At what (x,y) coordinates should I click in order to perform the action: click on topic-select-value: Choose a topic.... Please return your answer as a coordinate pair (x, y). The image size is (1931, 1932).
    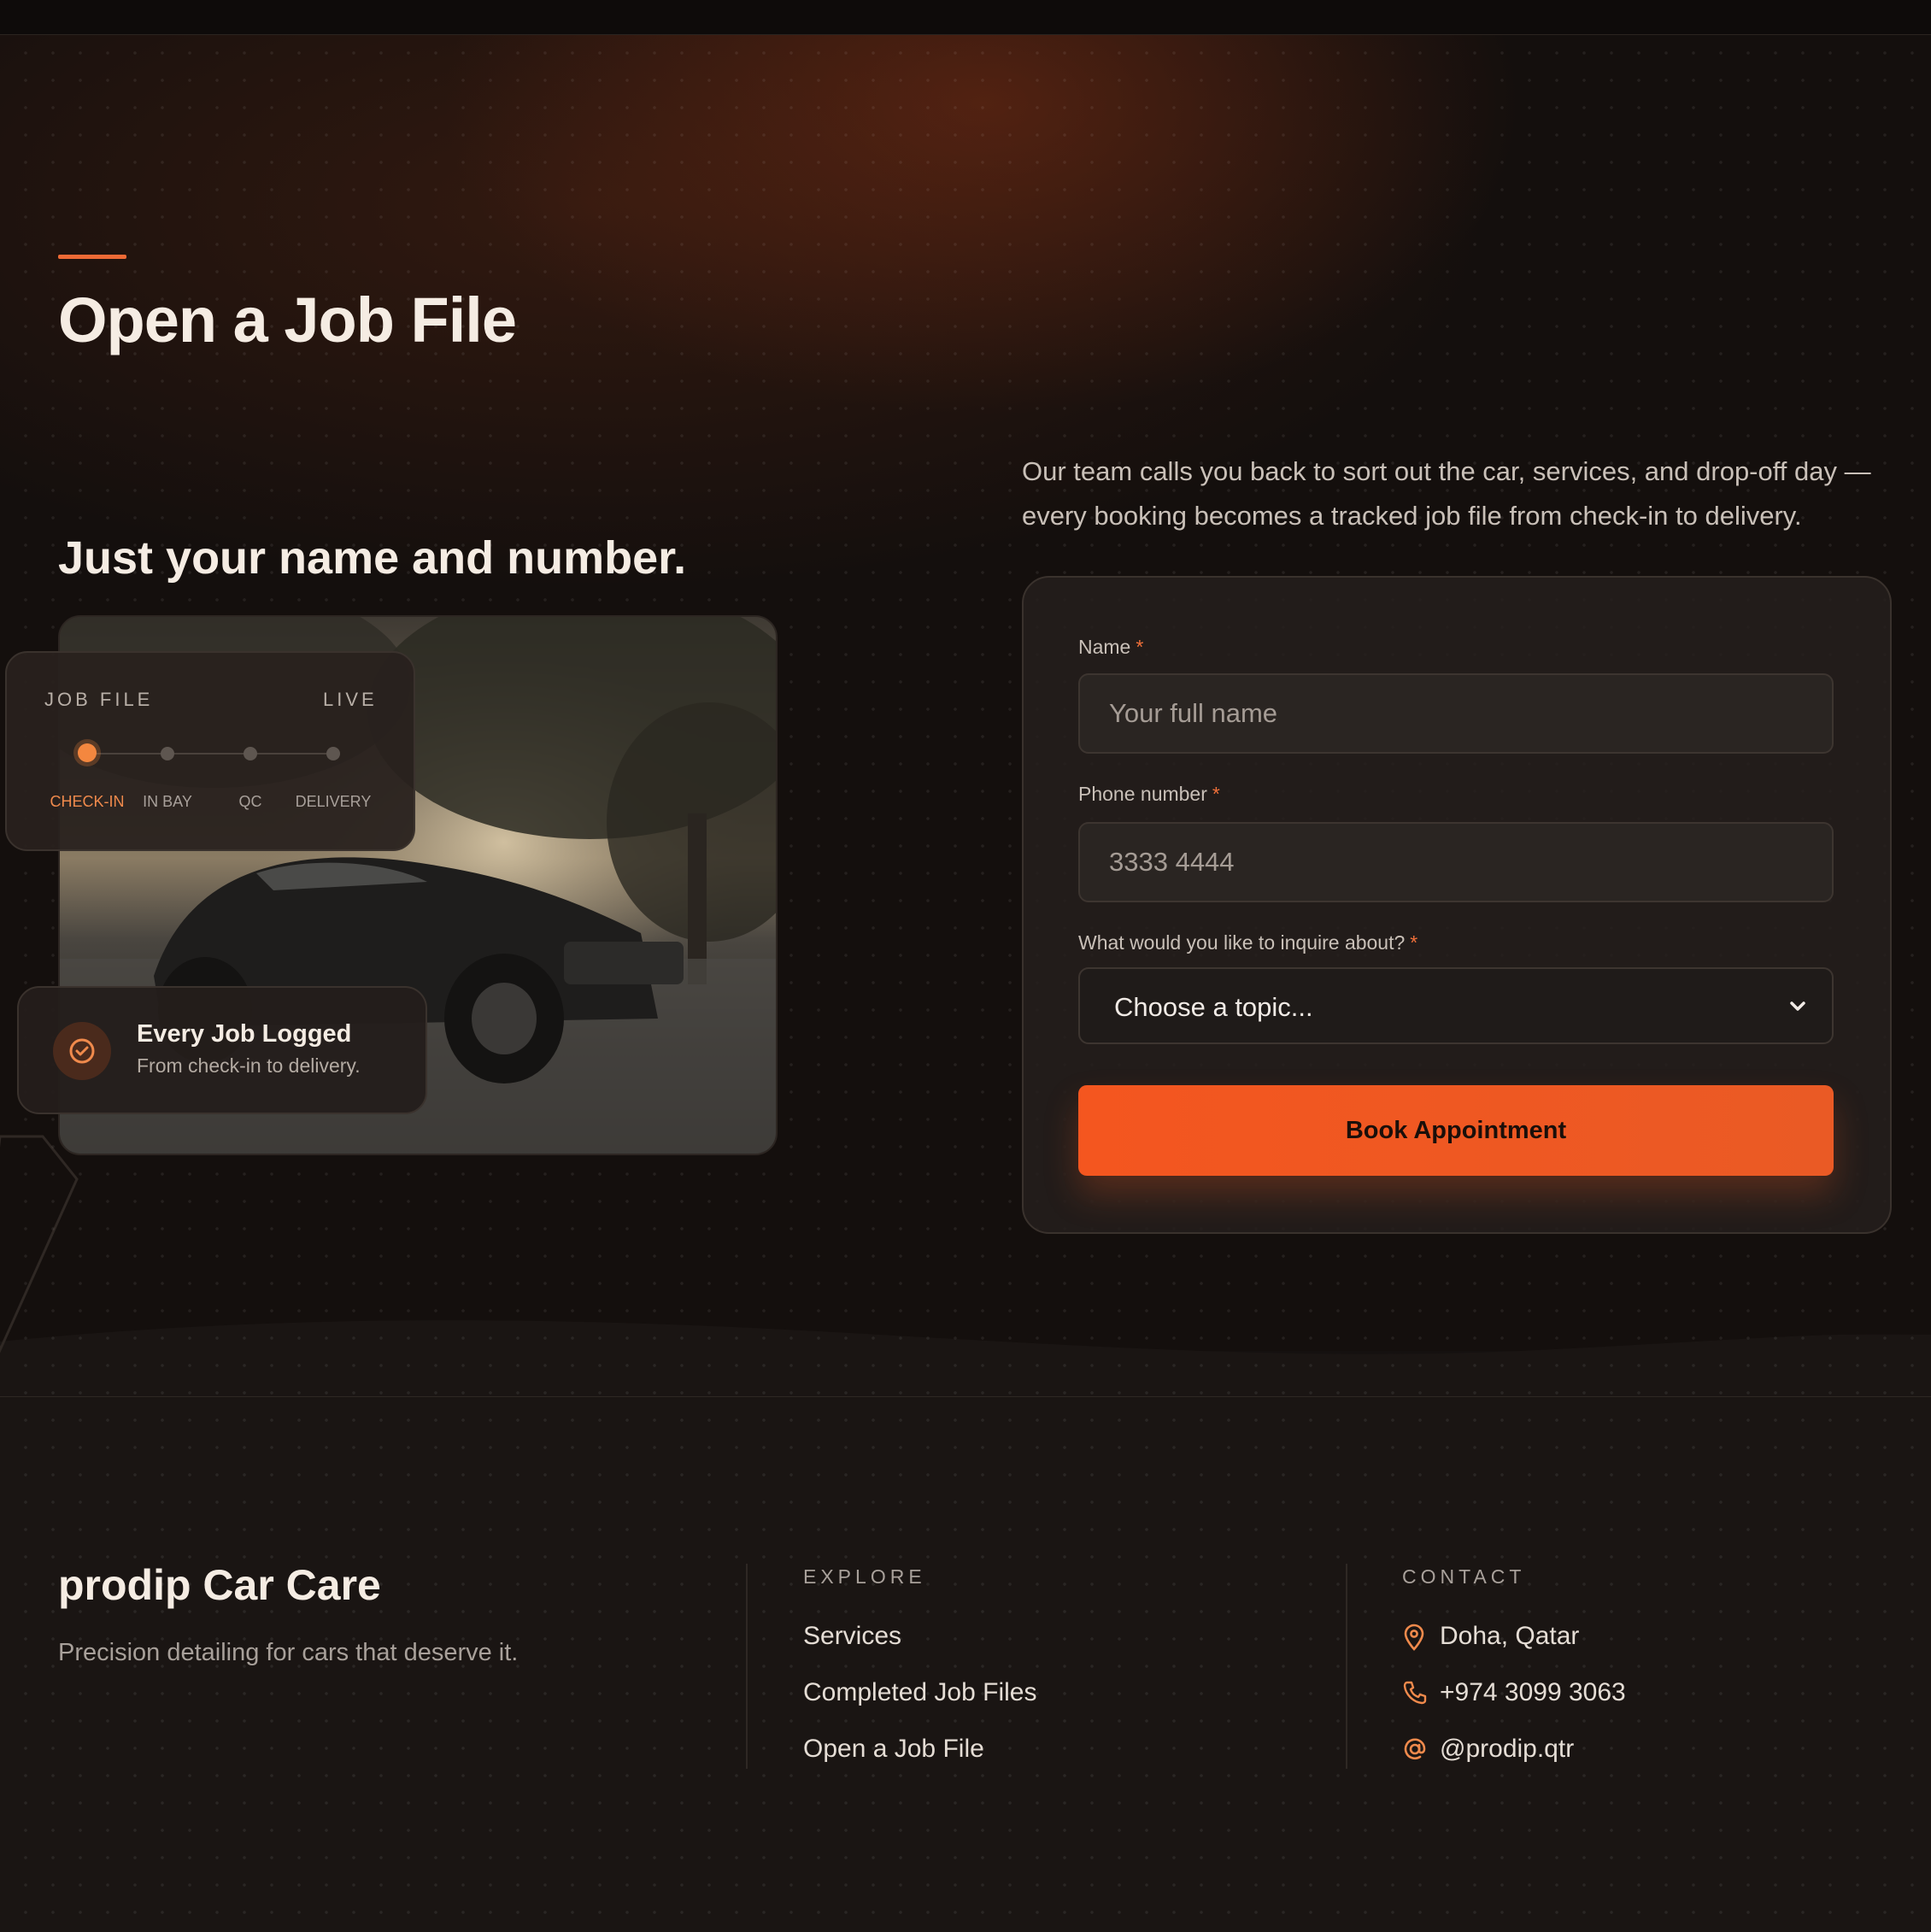
    Looking at the image, I should click on (1213, 1007).